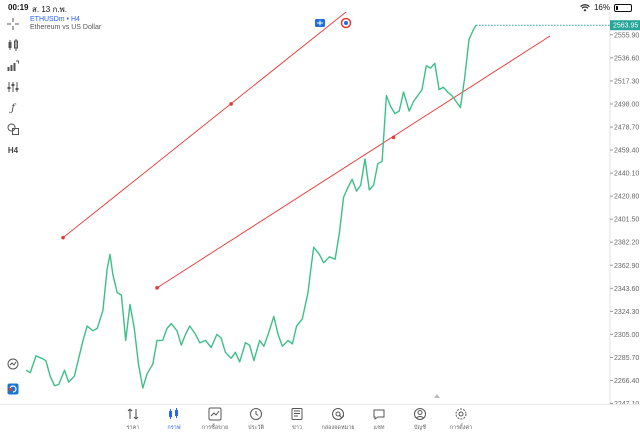 The image size is (640, 447). What do you see at coordinates (626, 81) in the screenshot?
I see `price-tick-label: 2517.30` at bounding box center [626, 81].